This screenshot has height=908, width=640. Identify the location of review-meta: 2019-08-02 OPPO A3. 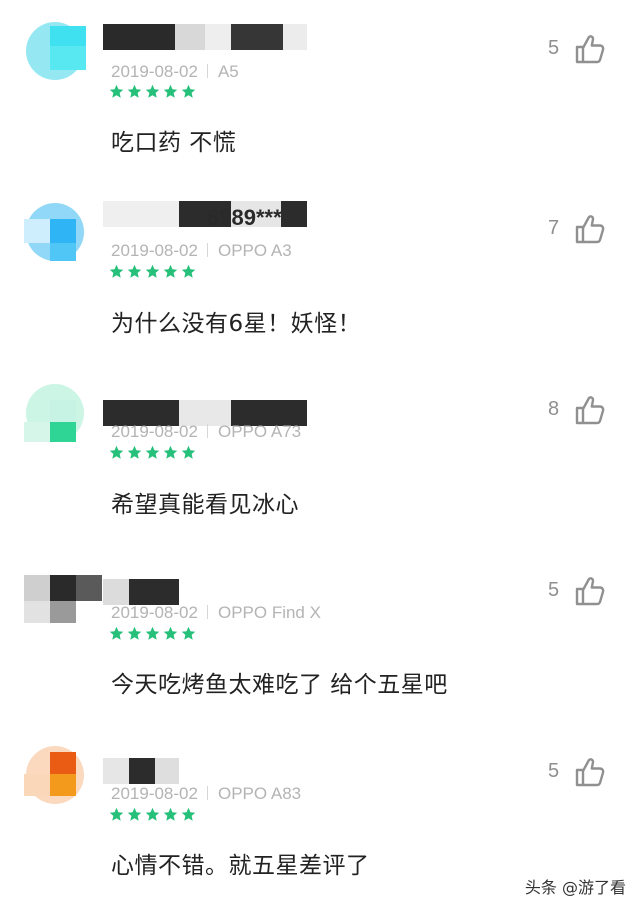
(201, 251).